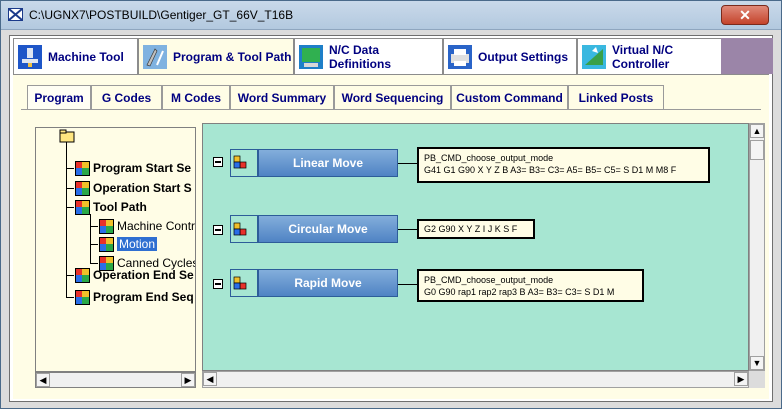  Describe the element at coordinates (161, 15) in the screenshot. I see `window-title: C:\UGNX7\POSTBUILD\Gentiger_GT_66V_T16B` at that location.